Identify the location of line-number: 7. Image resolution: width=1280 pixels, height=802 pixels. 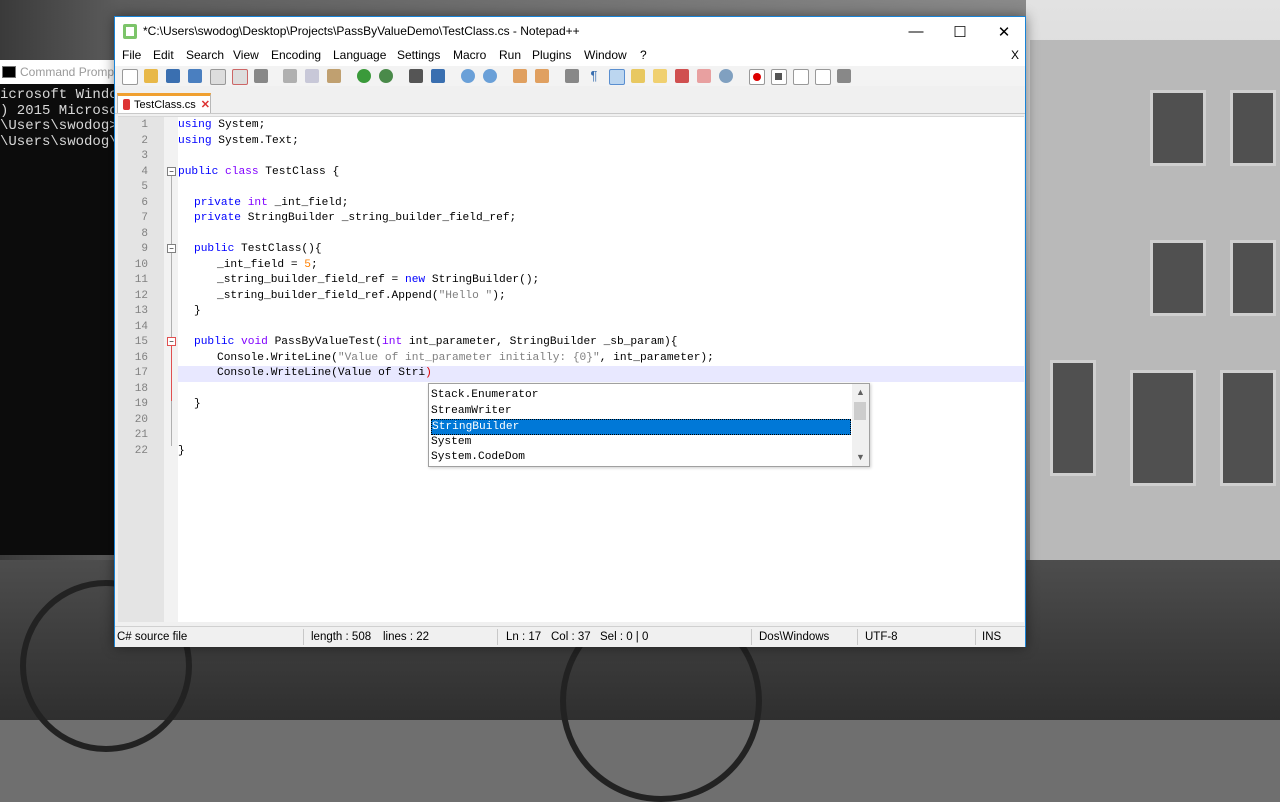
(144, 218).